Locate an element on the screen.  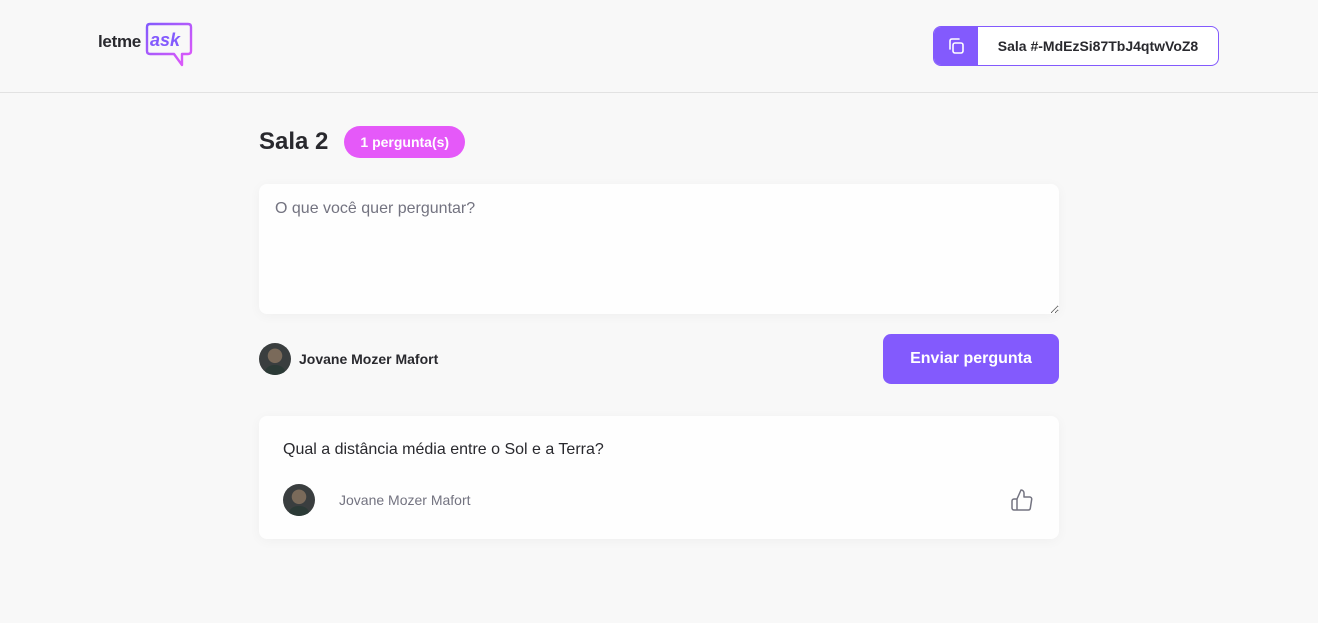
send-question-button: Enviar pergunta is located at coordinates (971, 359).